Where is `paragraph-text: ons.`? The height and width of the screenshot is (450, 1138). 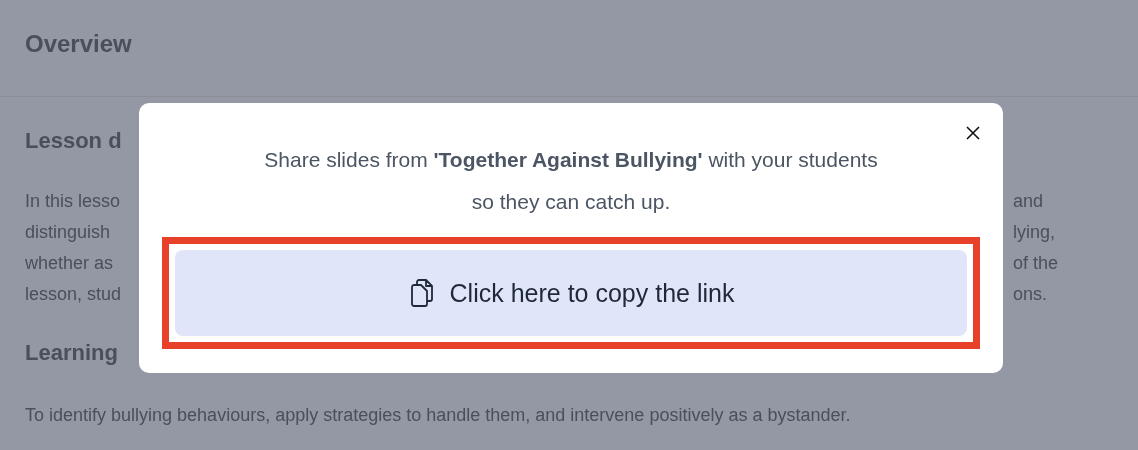 paragraph-text: ons. is located at coordinates (1031, 294).